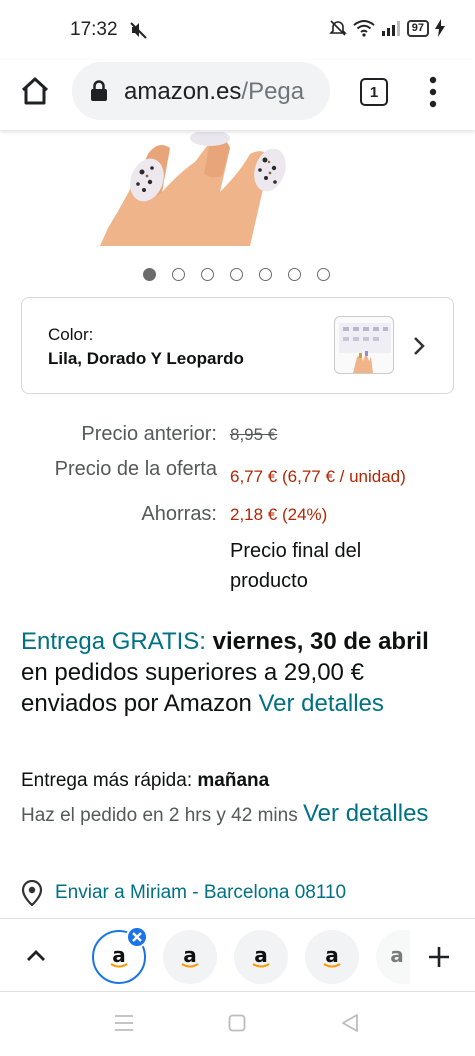 Image resolution: width=475 pixels, height=1056 pixels. I want to click on close-tab-button, so click(137, 937).